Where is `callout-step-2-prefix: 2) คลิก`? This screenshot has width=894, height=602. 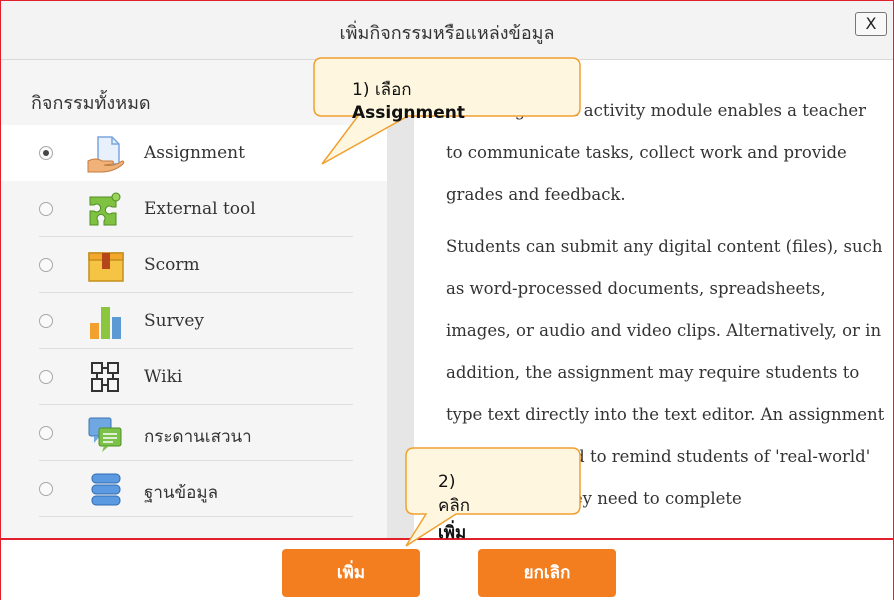 callout-step-2-prefix: 2) คลิก is located at coordinates (454, 494).